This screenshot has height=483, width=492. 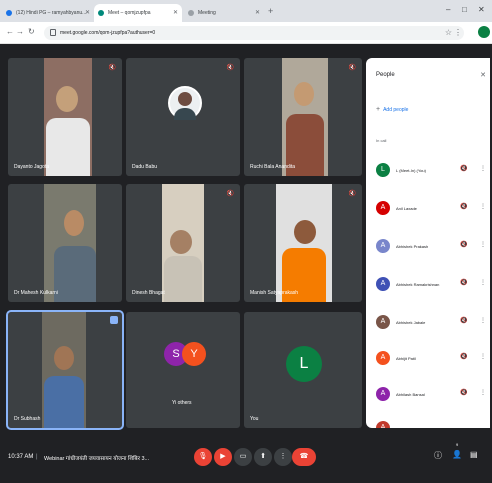 I want to click on participant-name: Dr Subhash, so click(x=27, y=419).